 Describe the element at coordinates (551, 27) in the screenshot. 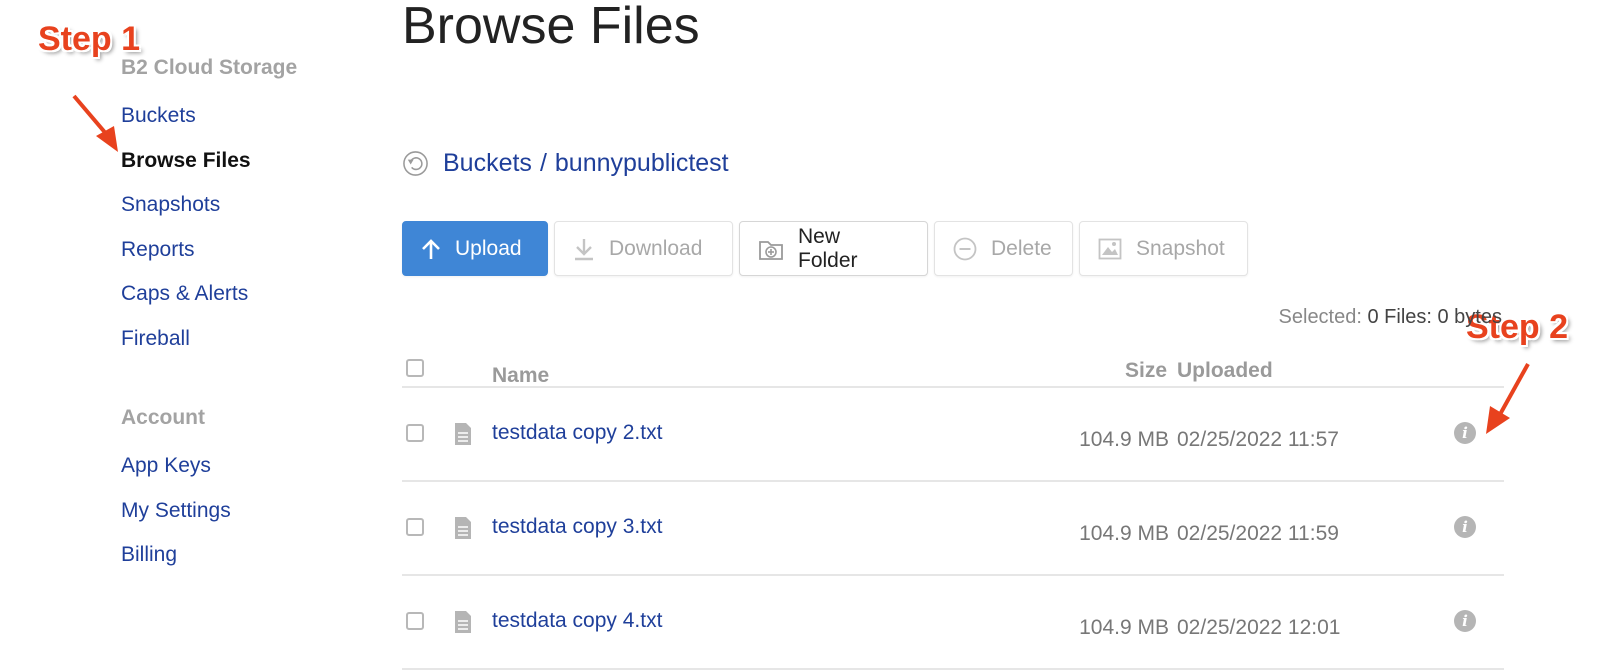

I see `page-title: Browse Files` at that location.